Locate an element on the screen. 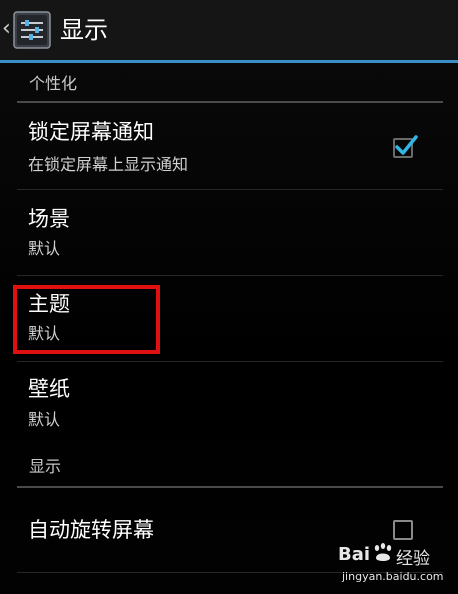 The image size is (458, 594). setting-item-summary: 在锁定屏幕上显示通知 is located at coordinates (108, 164).